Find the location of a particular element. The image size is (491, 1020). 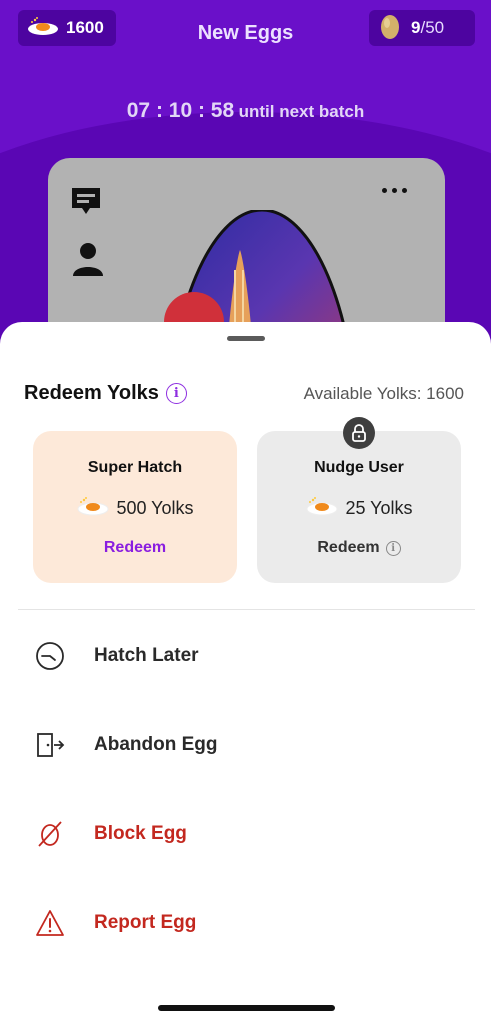

super-hatch-tile: Super Hatch 500 Yolks Redeem is located at coordinates (135, 507).